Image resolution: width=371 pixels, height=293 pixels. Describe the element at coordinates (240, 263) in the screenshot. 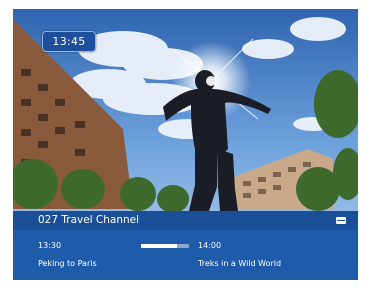

I see `next-program-title: Treks in a Wild World` at that location.